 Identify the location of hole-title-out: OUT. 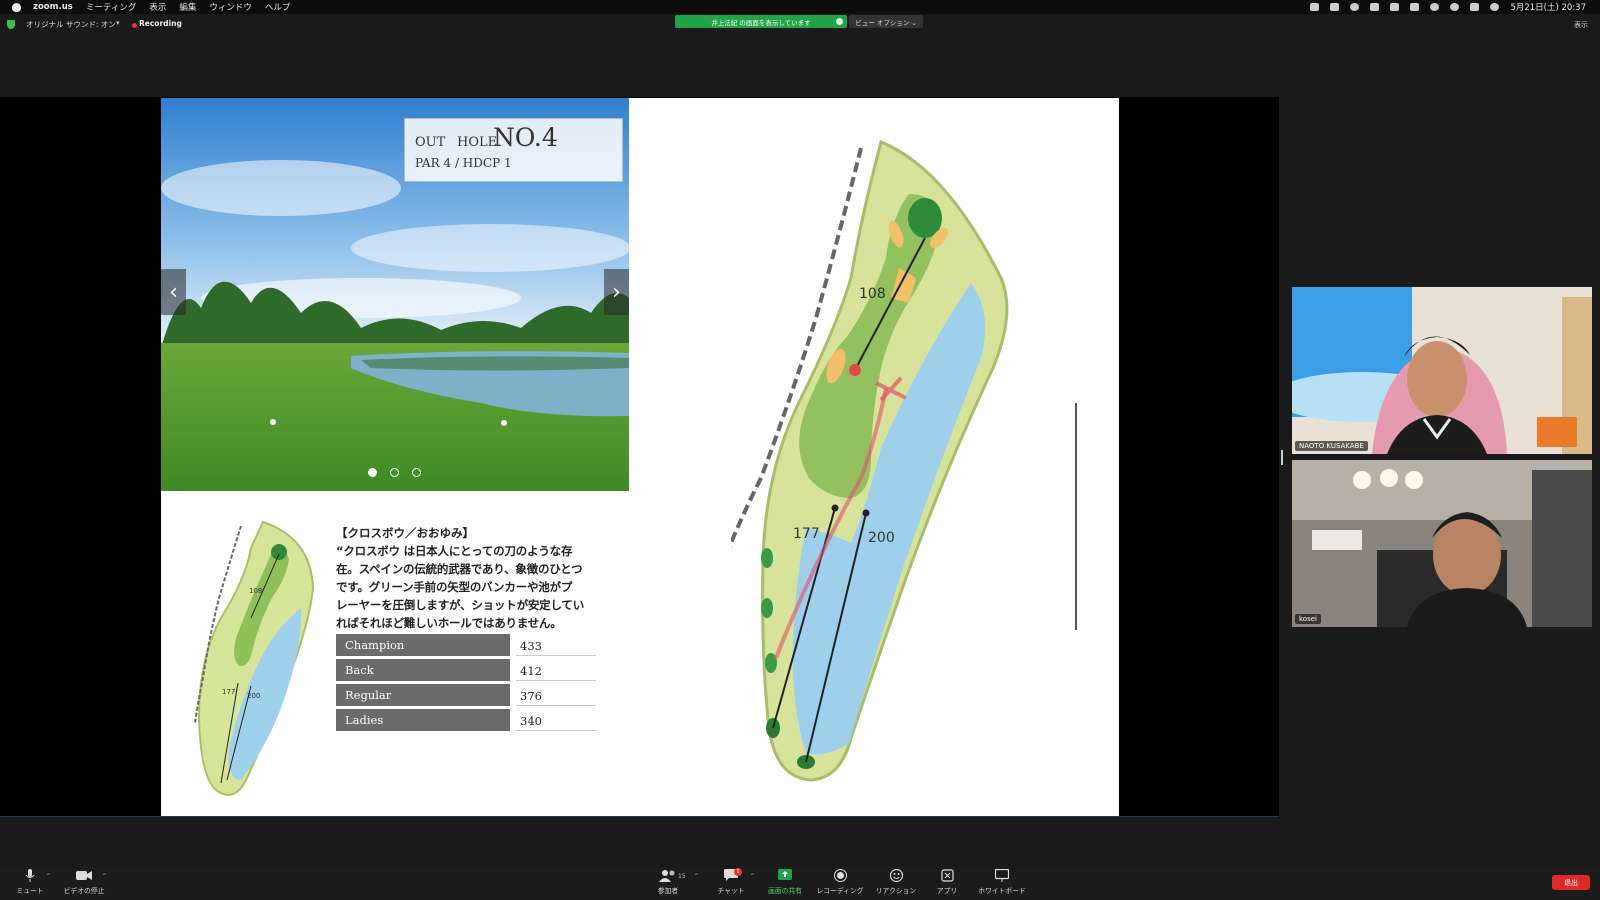
(430, 142).